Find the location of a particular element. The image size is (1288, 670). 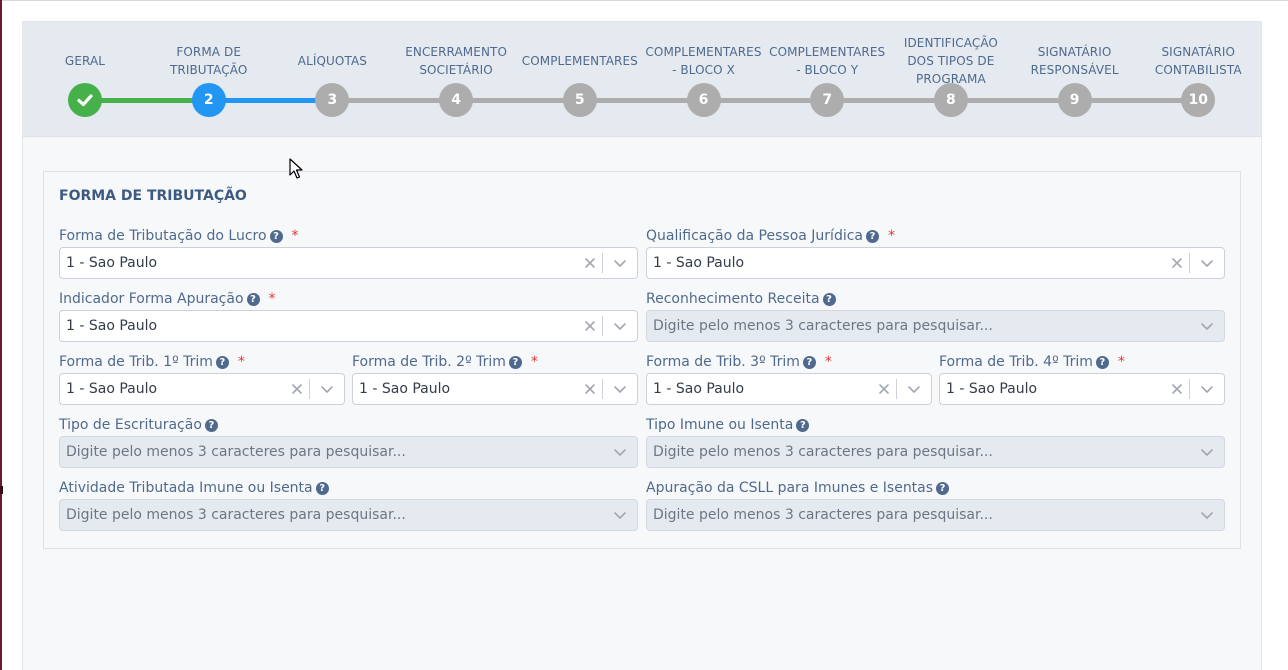

step-number: 10 is located at coordinates (1198, 100).